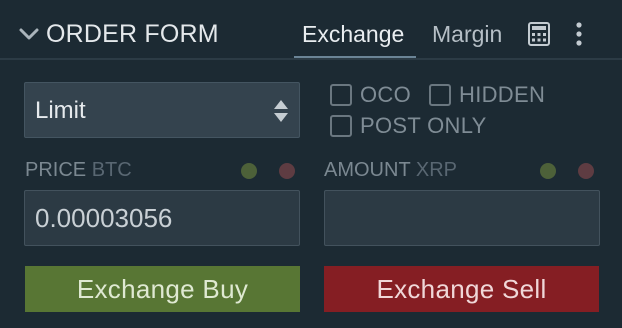  I want to click on oco-checkbox: OCO, so click(370, 95).